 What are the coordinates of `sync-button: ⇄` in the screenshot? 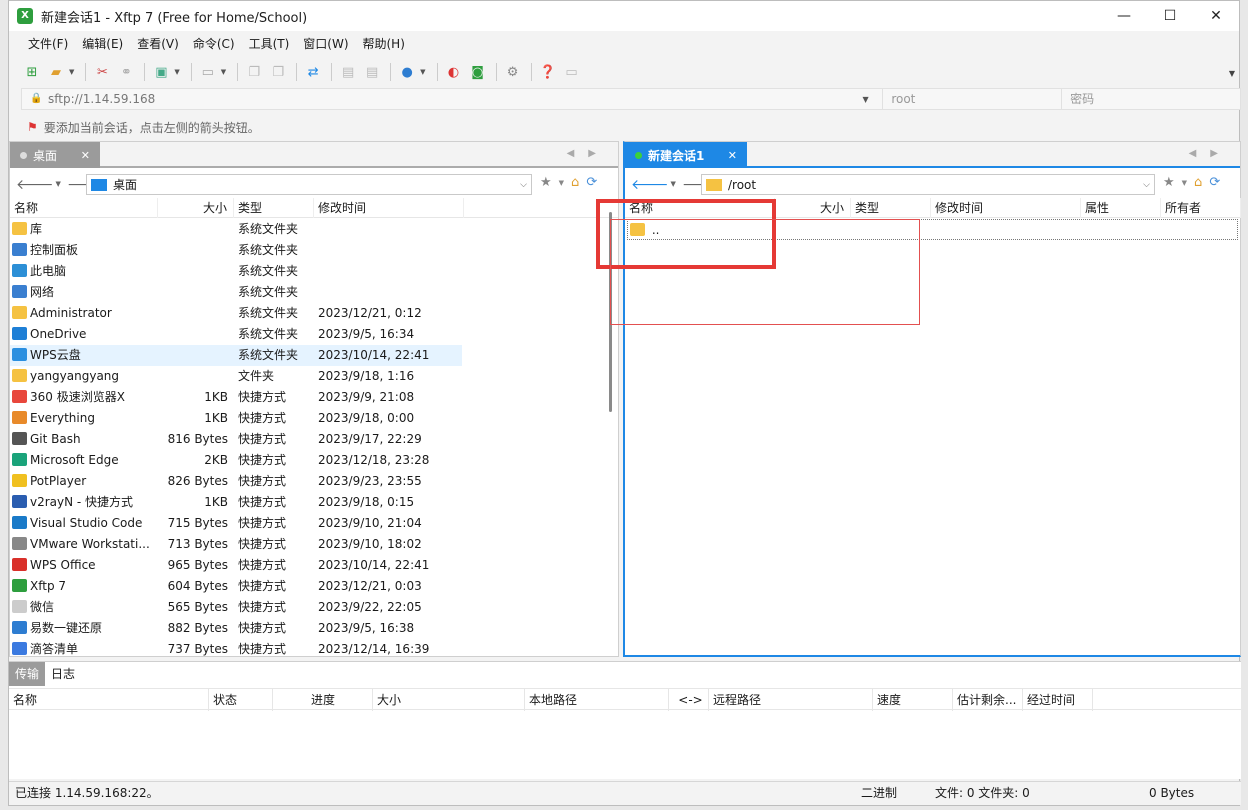 It's located at (313, 72).